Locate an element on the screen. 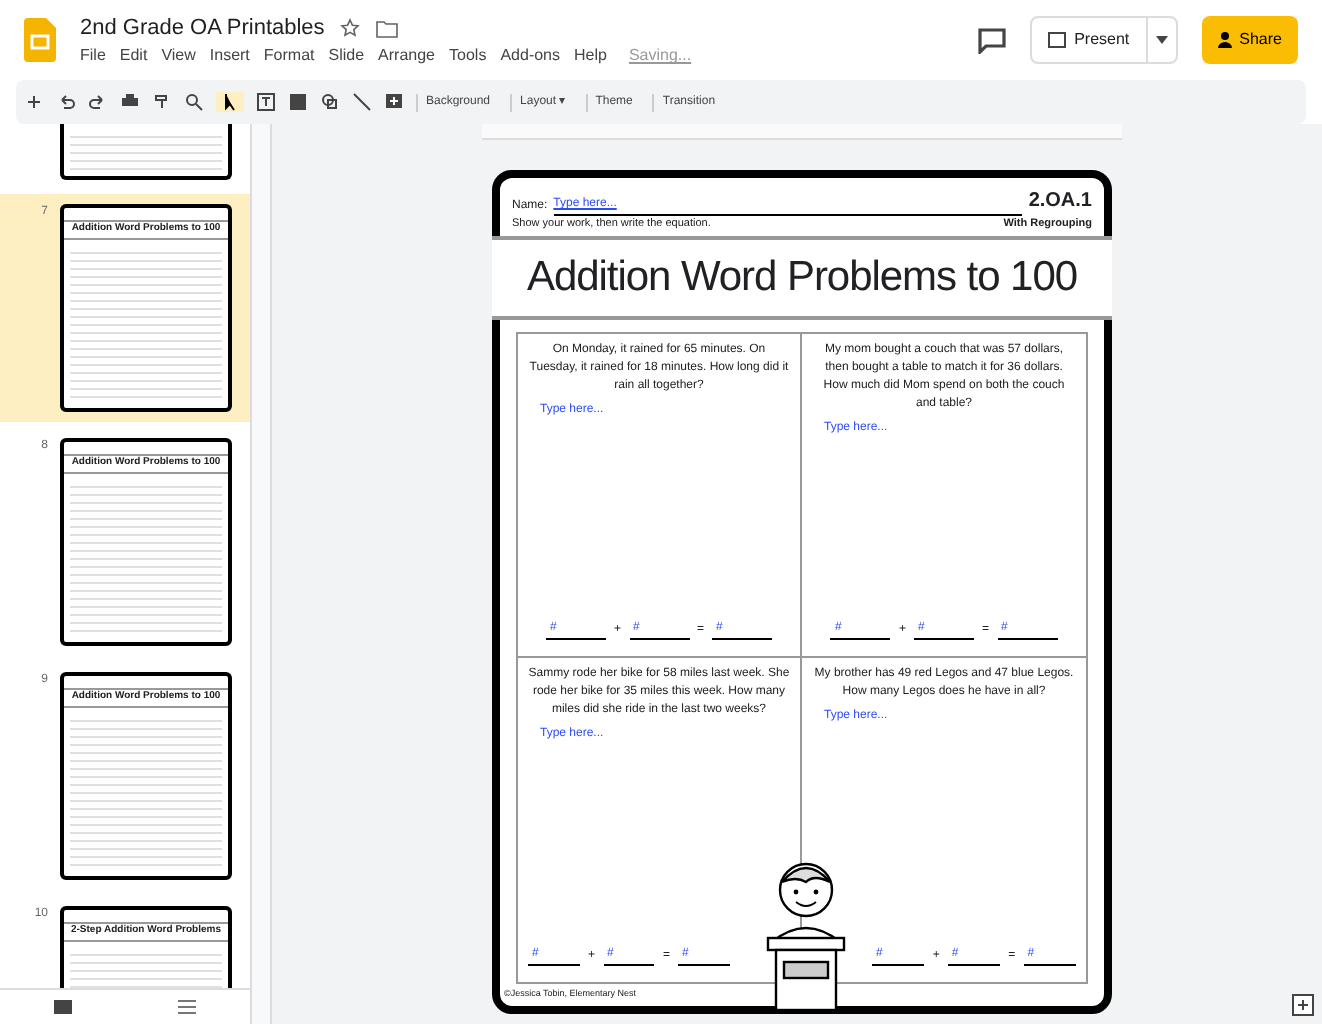  star-icon is located at coordinates (350, 28).